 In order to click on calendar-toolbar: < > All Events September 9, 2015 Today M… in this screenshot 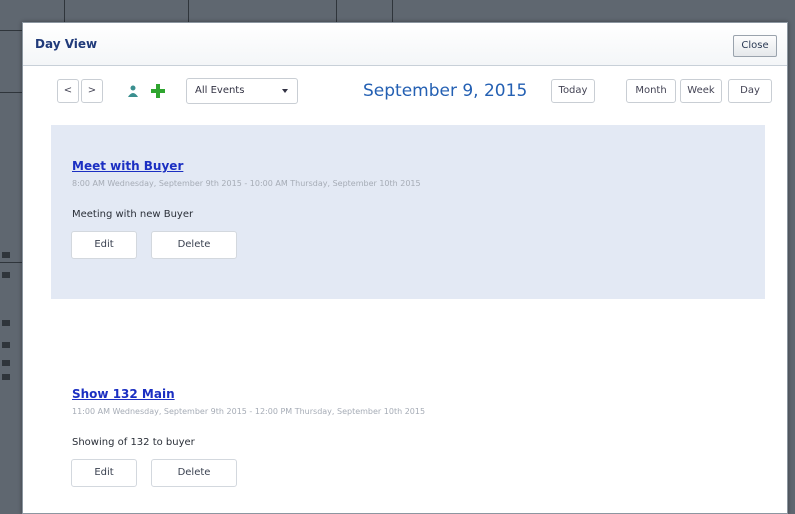, I will do `click(405, 93)`.